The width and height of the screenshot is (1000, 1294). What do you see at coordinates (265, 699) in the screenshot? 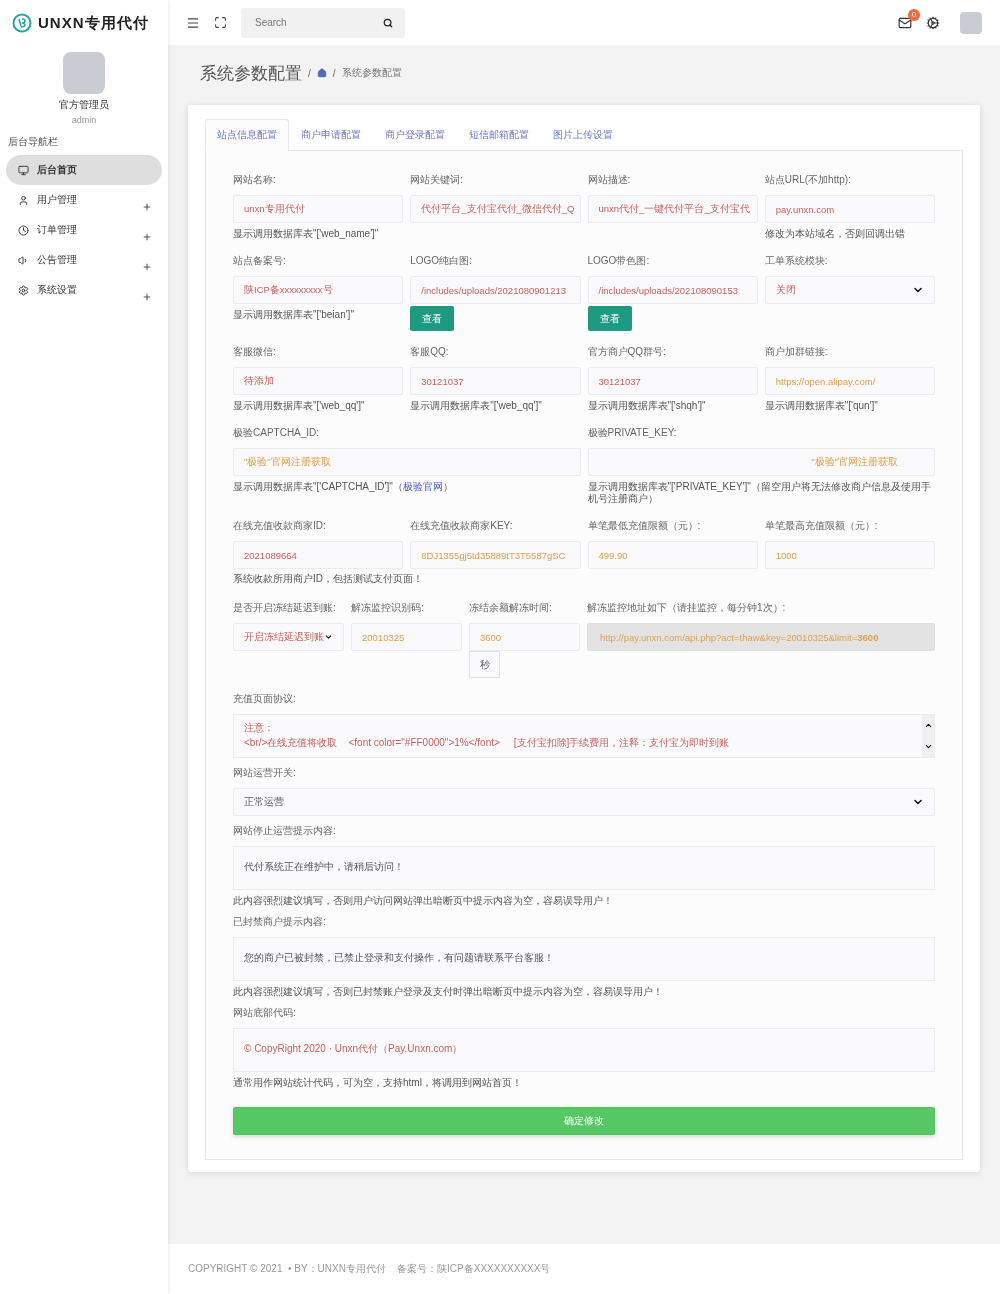
I see `field-label: 充值页面协议:` at bounding box center [265, 699].